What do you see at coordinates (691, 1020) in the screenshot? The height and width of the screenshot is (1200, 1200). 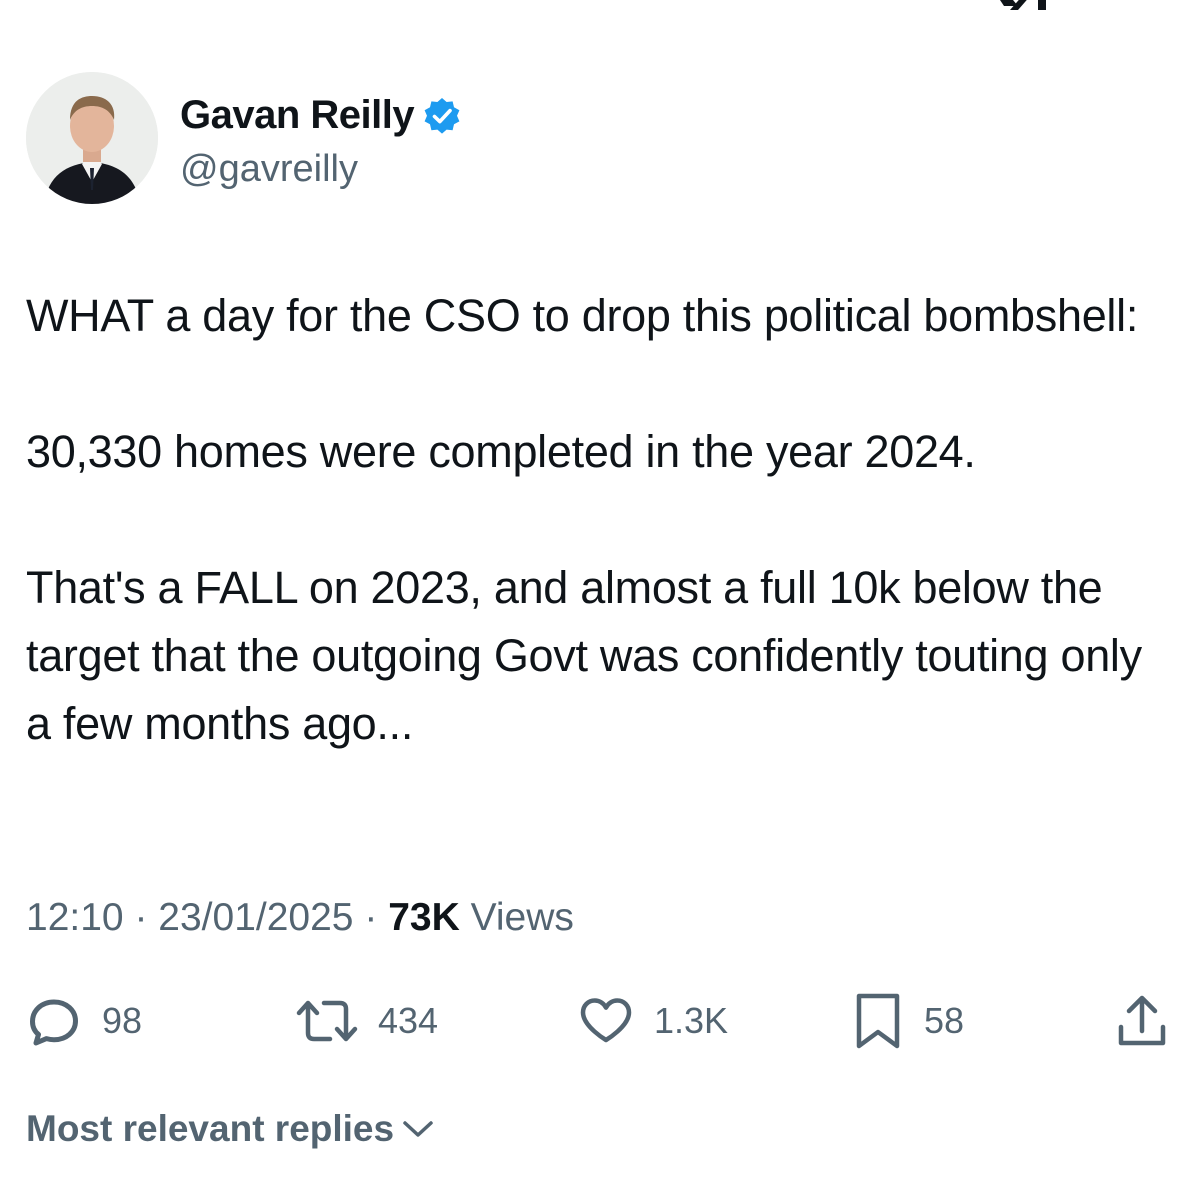 I see `like-count: 1.3K` at bounding box center [691, 1020].